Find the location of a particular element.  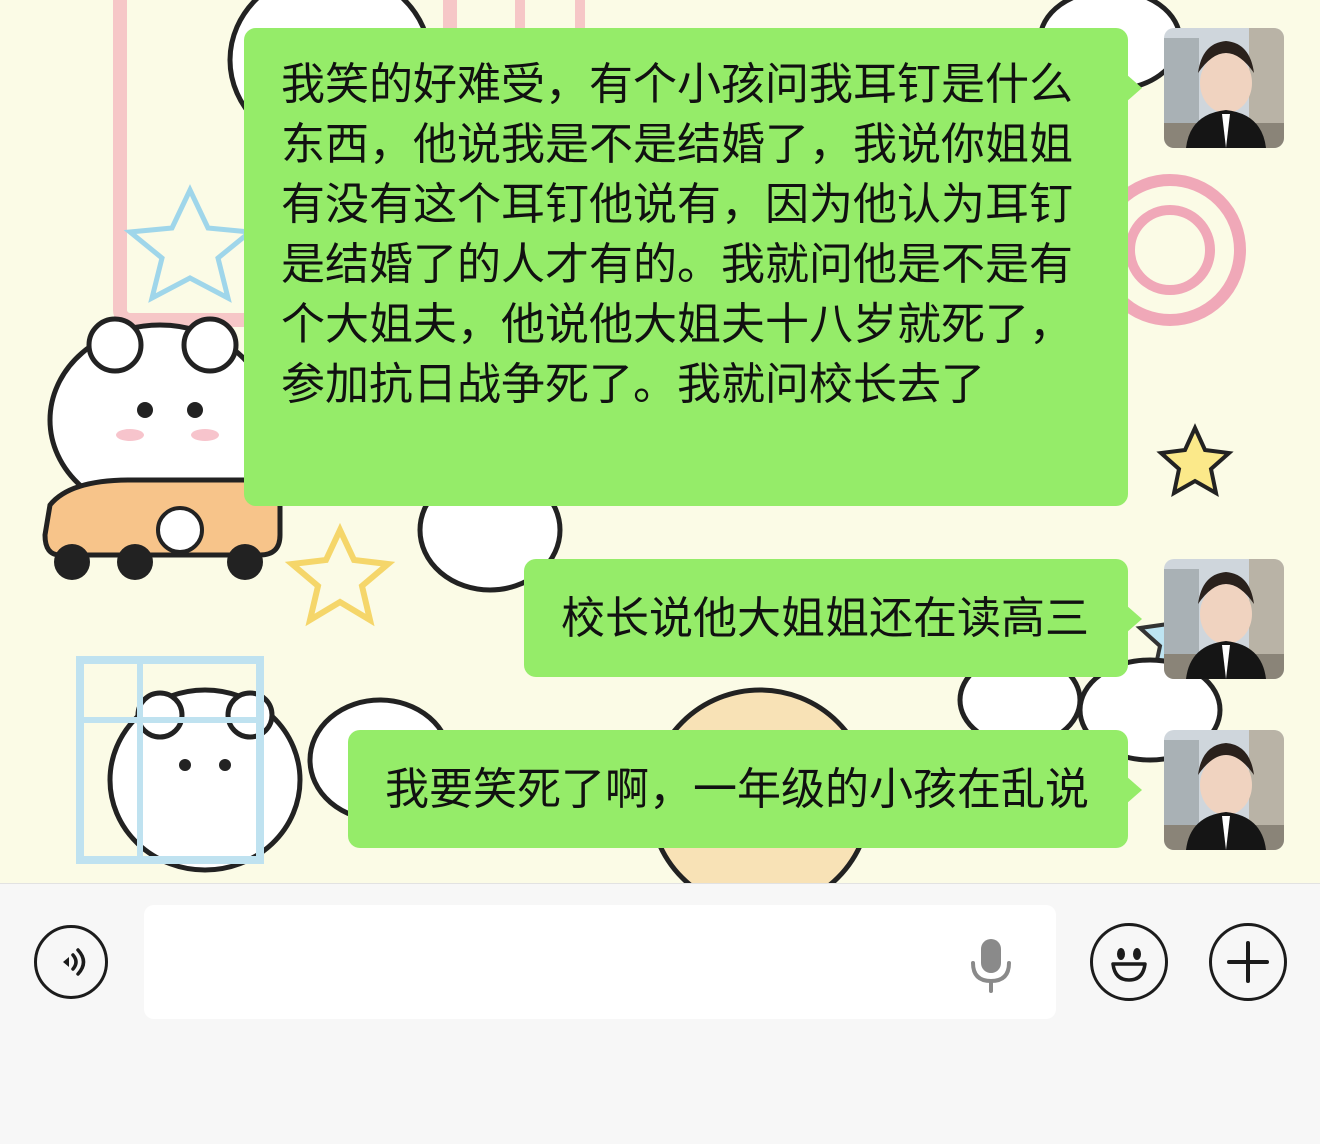

message-bubble: 校长说他大姐姐还在读高三 is located at coordinates (833, 618).